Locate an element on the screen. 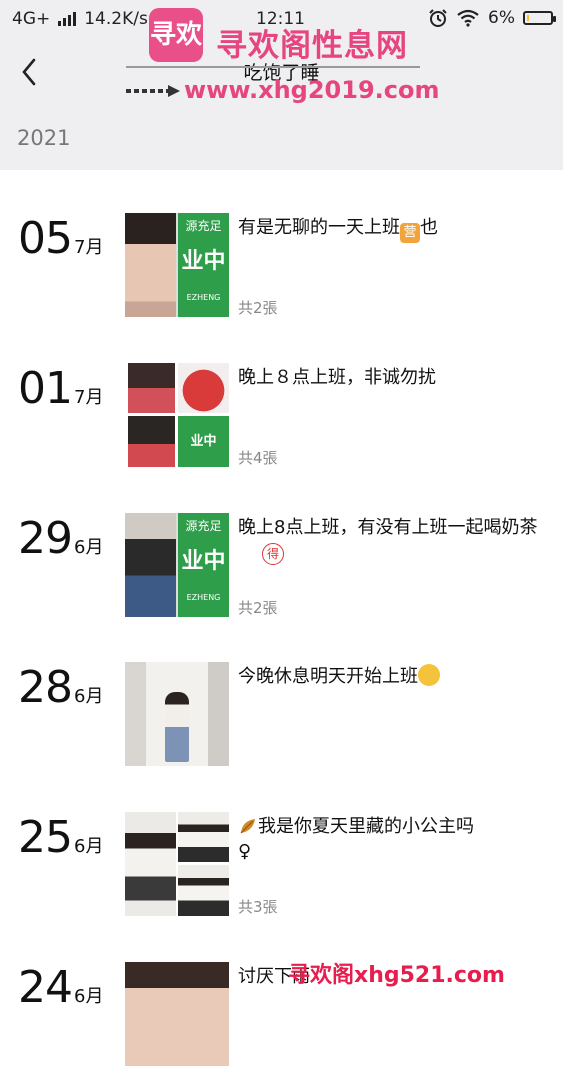  post-day: 25 is located at coordinates (45, 837).